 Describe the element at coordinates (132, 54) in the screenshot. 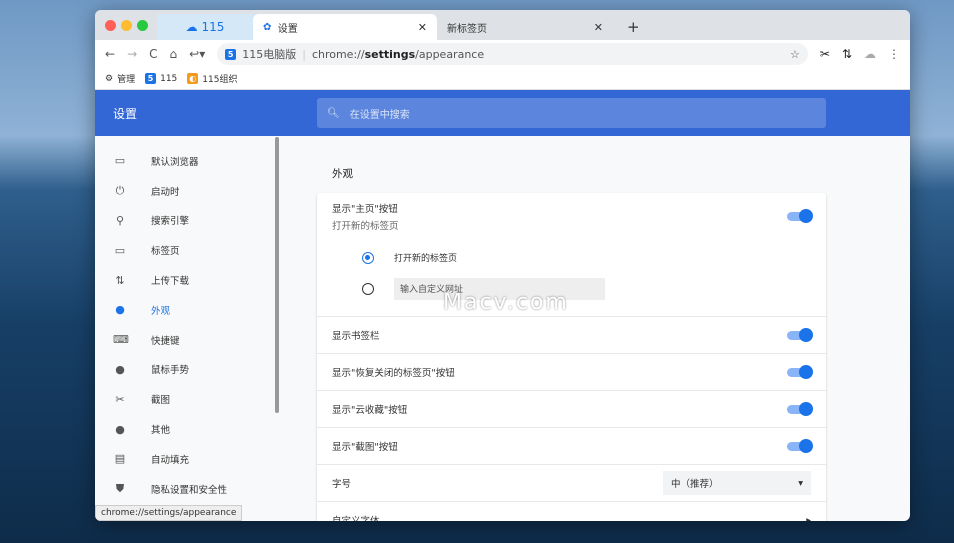

I see `forward-icon: →` at that location.